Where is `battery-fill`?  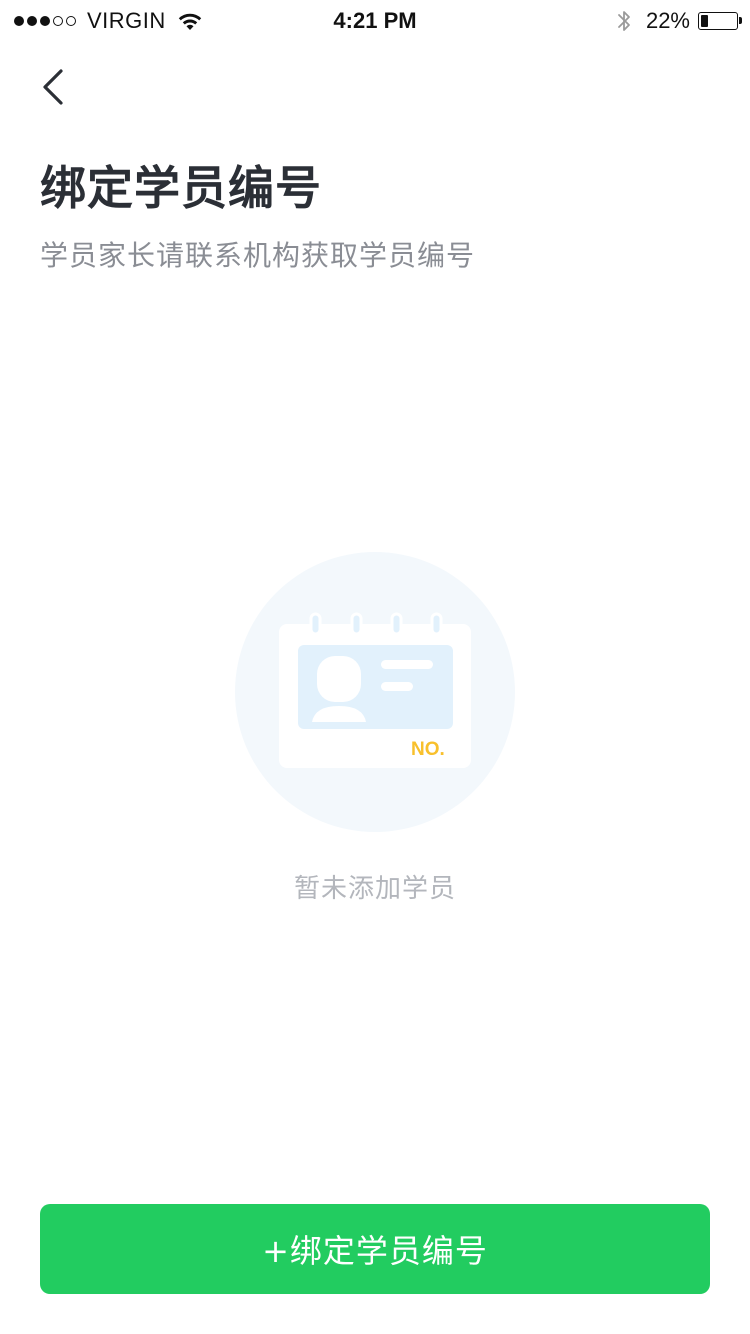
battery-fill is located at coordinates (704, 21).